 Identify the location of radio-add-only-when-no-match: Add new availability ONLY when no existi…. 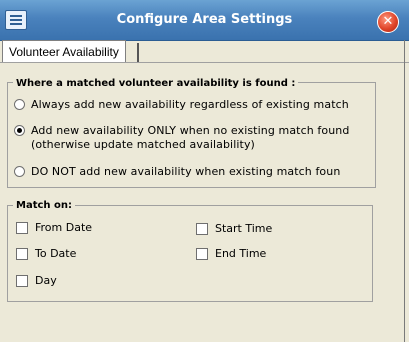
(181, 138).